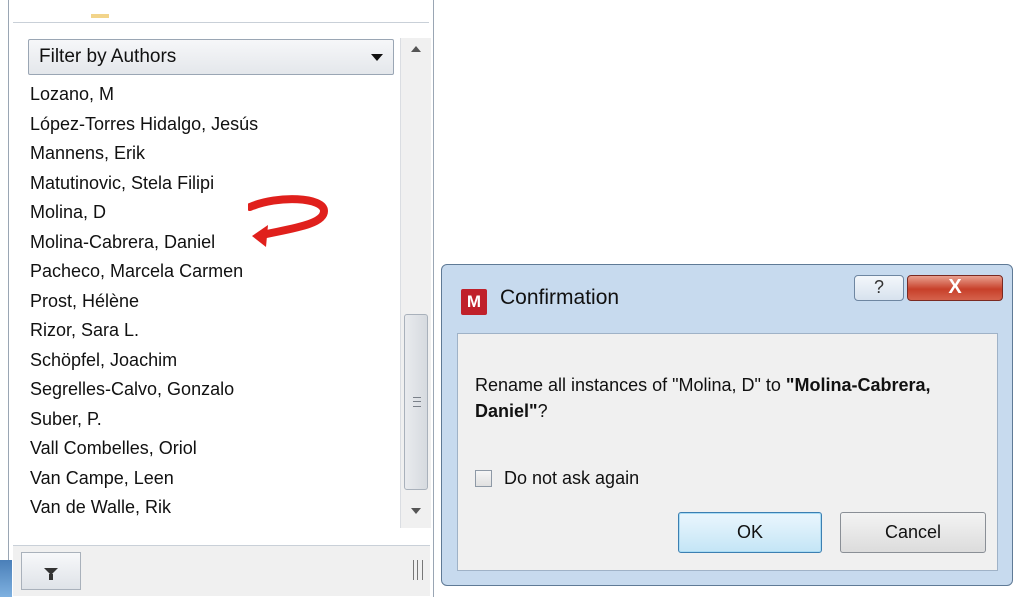  Describe the element at coordinates (108, 56) in the screenshot. I see `filter-select-label: Filter by Authors` at that location.